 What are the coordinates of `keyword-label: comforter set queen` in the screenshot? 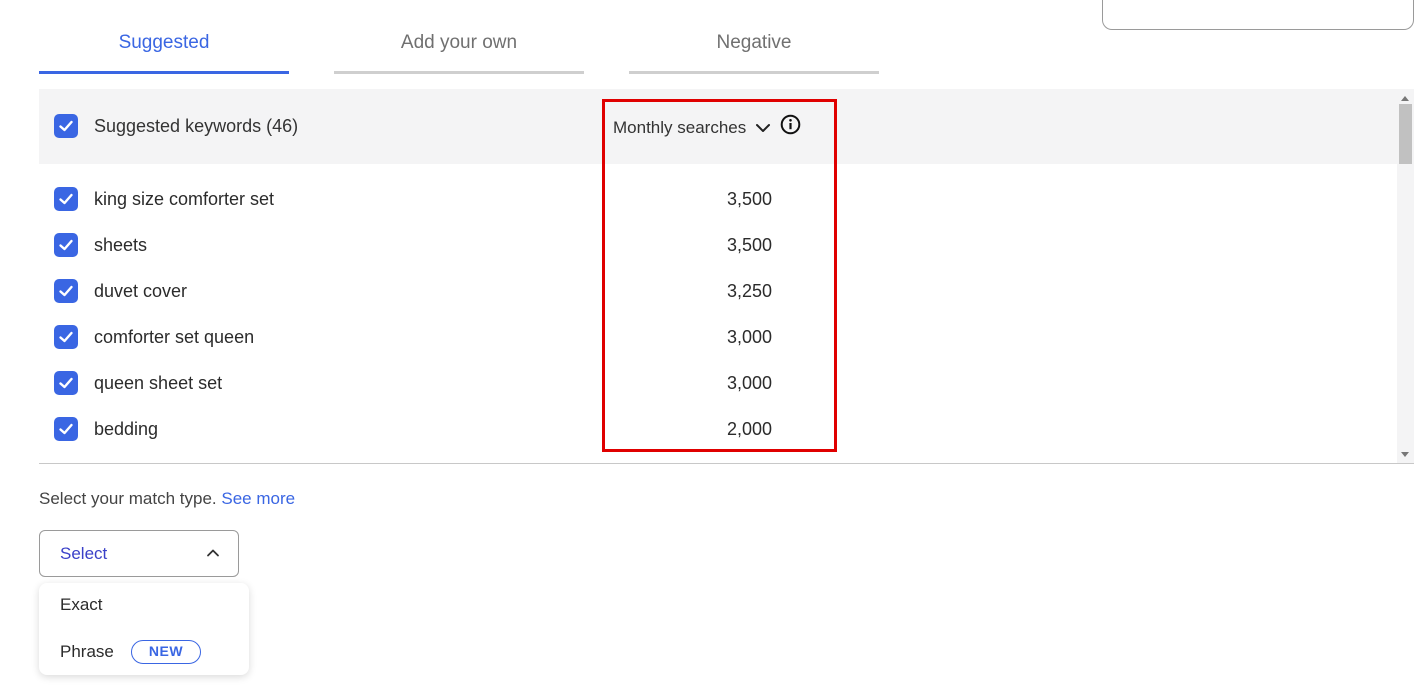 It's located at (174, 337).